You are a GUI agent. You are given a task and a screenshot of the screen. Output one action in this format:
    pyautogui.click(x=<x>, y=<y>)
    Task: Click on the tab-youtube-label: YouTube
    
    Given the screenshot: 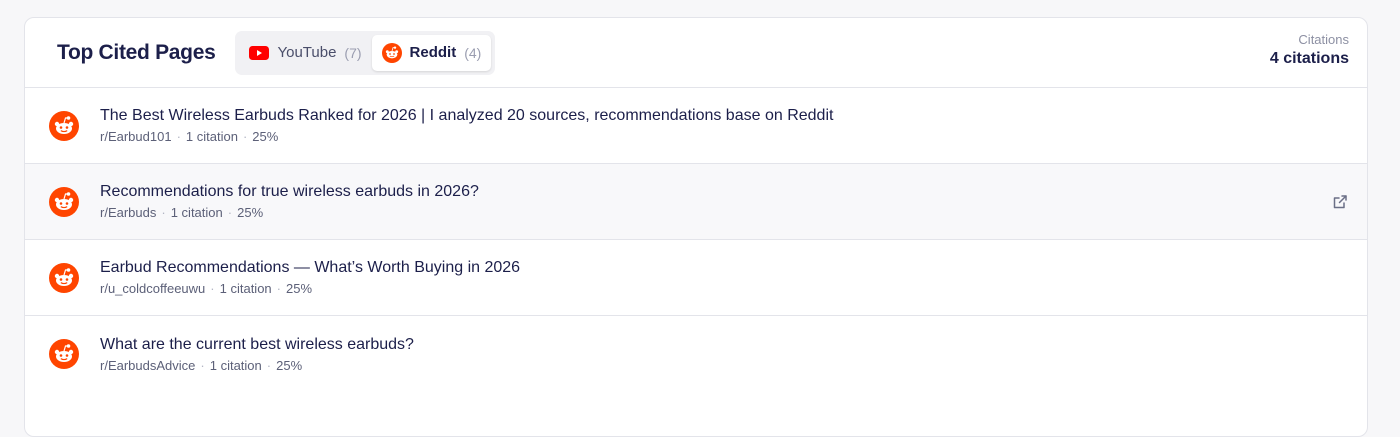 What is the action you would take?
    pyautogui.click(x=307, y=52)
    